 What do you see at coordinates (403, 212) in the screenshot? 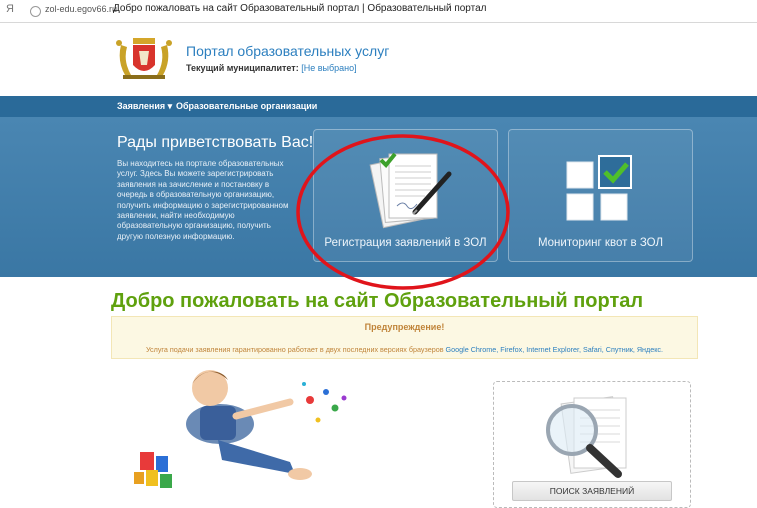
I see `red-annotation-ellipse` at bounding box center [403, 212].